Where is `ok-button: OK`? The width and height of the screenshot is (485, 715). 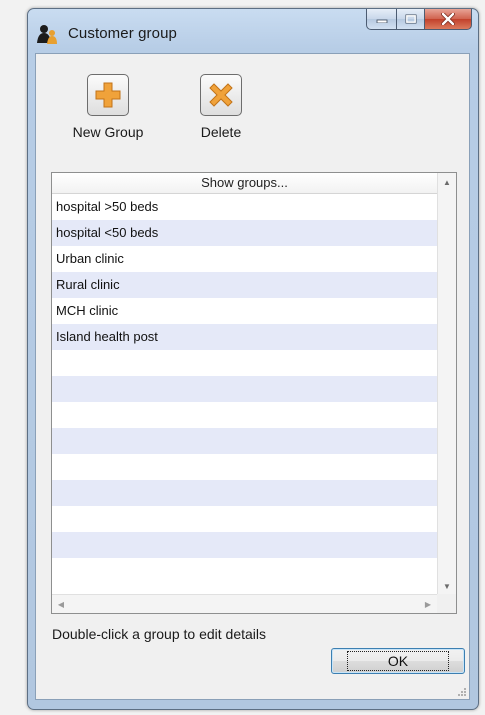 ok-button: OK is located at coordinates (398, 661).